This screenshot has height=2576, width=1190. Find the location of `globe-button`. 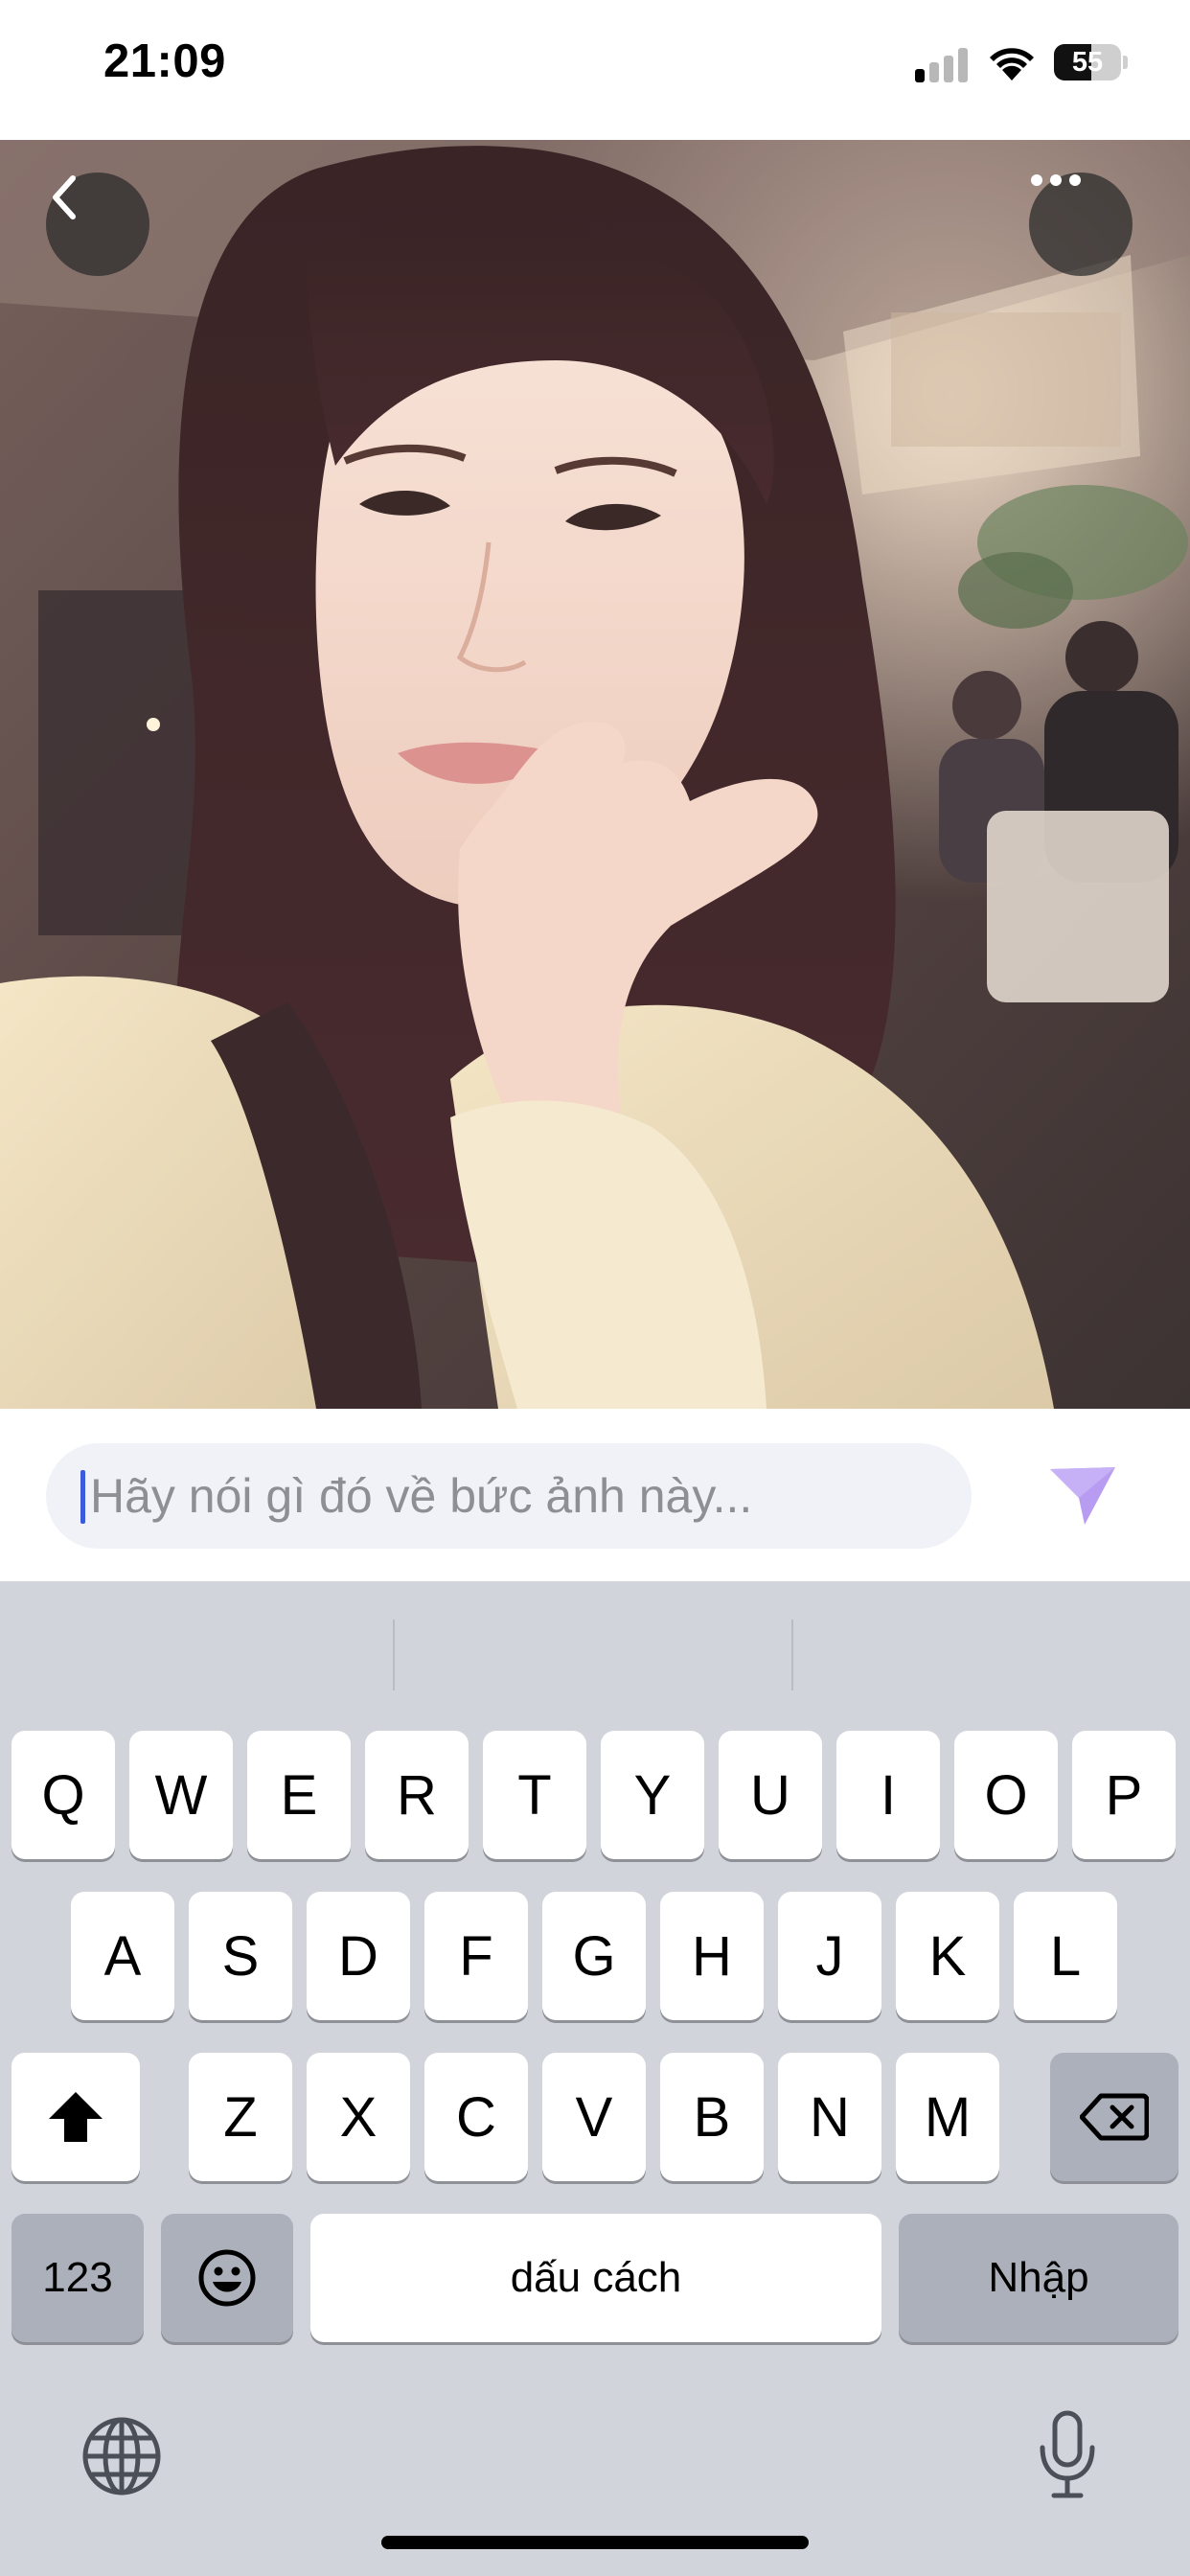

globe-button is located at coordinates (122, 2456).